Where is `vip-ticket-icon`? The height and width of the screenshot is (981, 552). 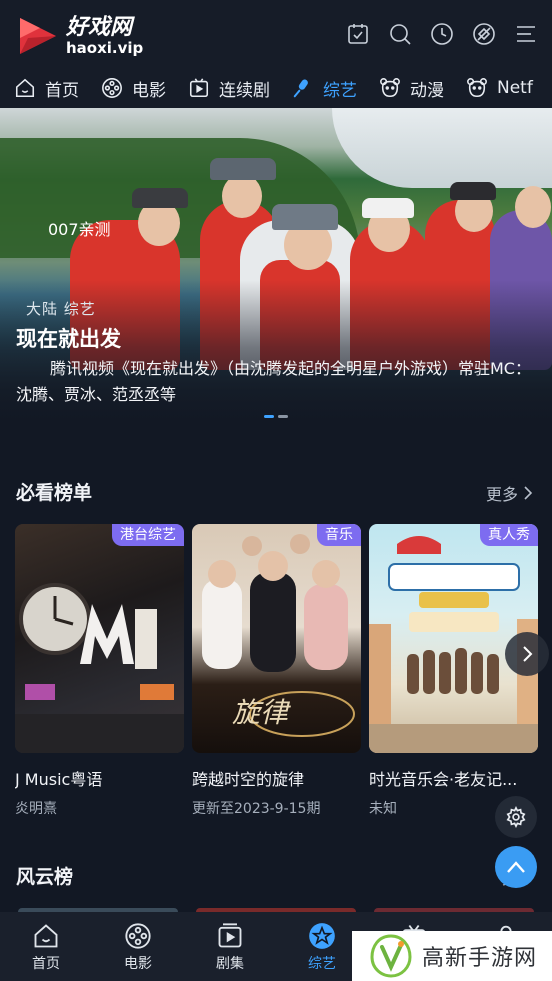
vip-ticket-icon is located at coordinates (484, 34).